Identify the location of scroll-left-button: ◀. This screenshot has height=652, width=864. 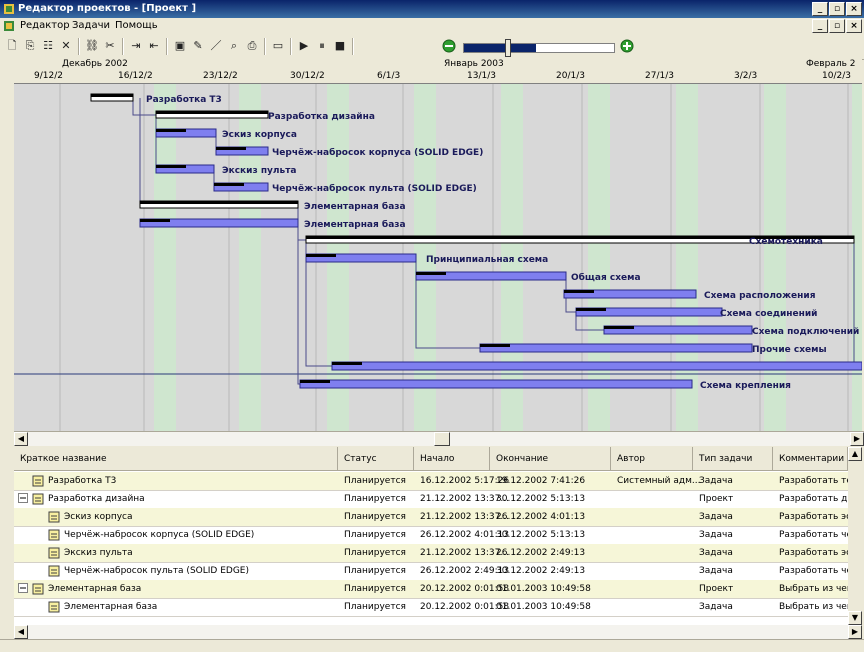
(21, 439).